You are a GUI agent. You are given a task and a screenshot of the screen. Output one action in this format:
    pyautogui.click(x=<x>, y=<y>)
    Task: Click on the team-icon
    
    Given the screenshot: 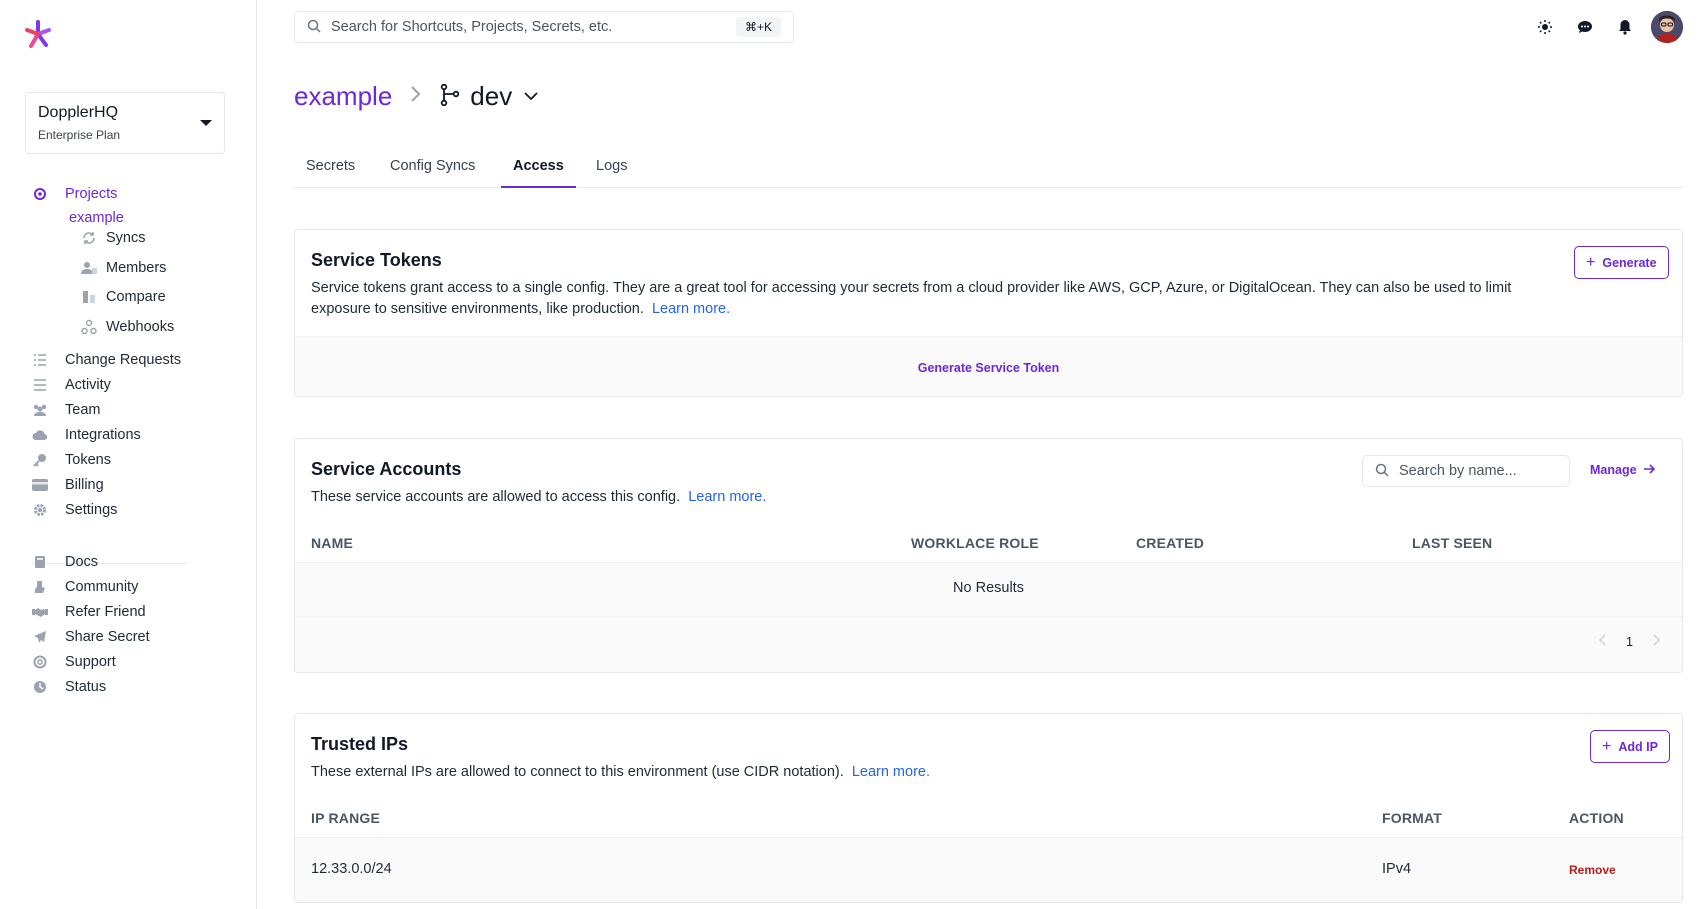 What is the action you would take?
    pyautogui.click(x=40, y=410)
    